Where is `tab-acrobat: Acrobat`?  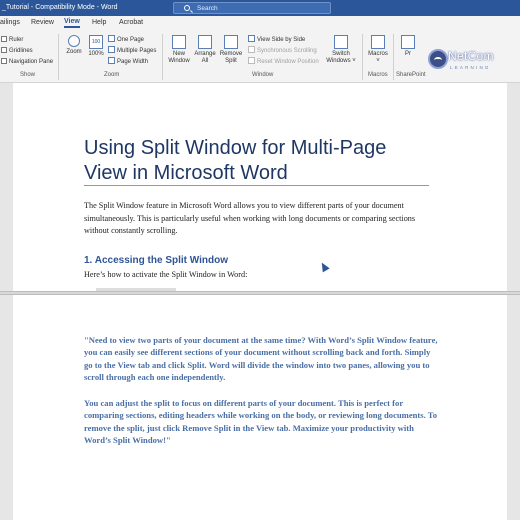 tab-acrobat: Acrobat is located at coordinates (131, 22).